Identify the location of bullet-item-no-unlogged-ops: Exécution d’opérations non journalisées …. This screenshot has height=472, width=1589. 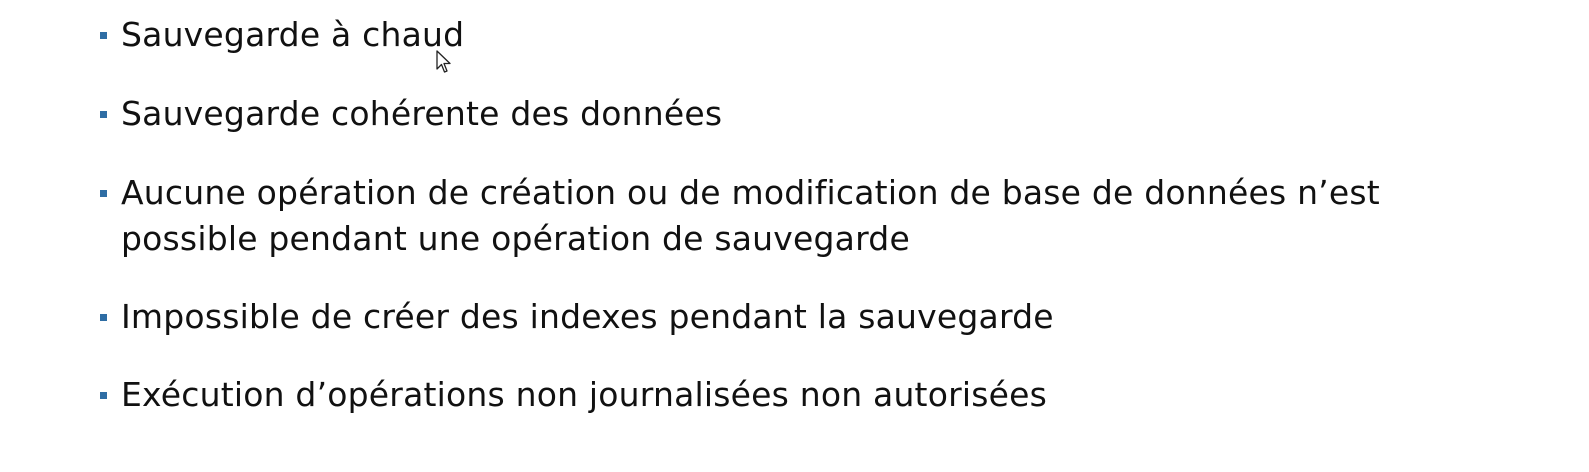
(835, 395).